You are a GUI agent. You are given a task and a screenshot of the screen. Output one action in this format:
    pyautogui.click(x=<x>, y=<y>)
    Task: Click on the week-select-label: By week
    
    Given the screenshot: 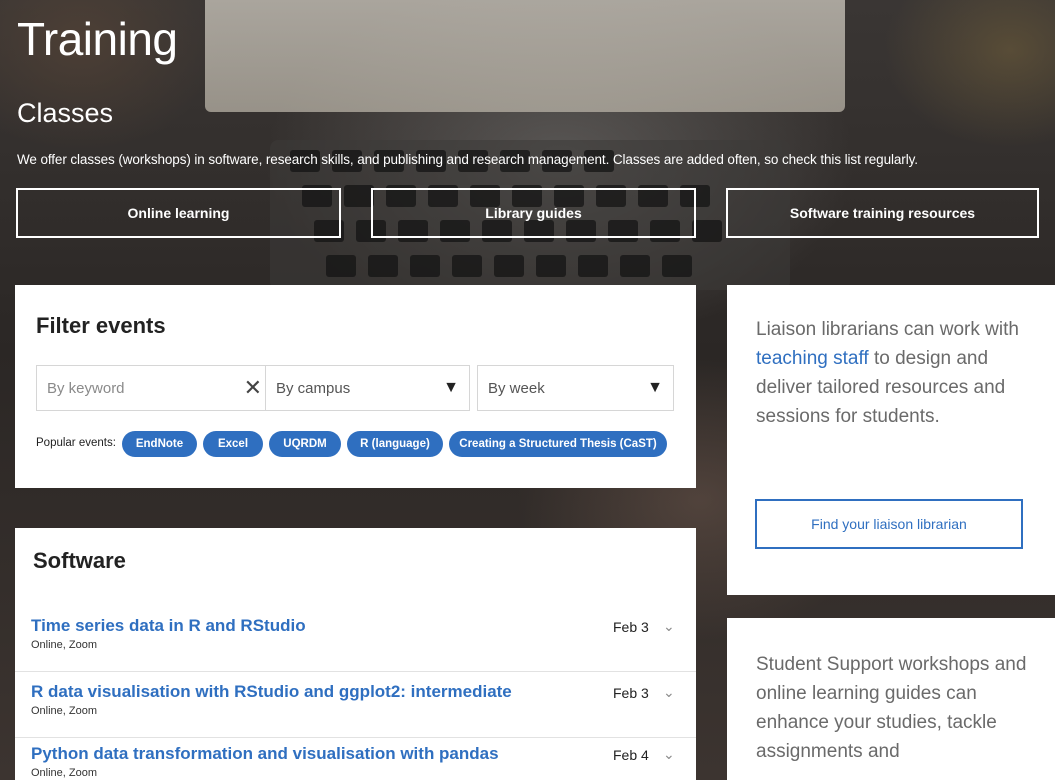 What is the action you would take?
    pyautogui.click(x=516, y=388)
    